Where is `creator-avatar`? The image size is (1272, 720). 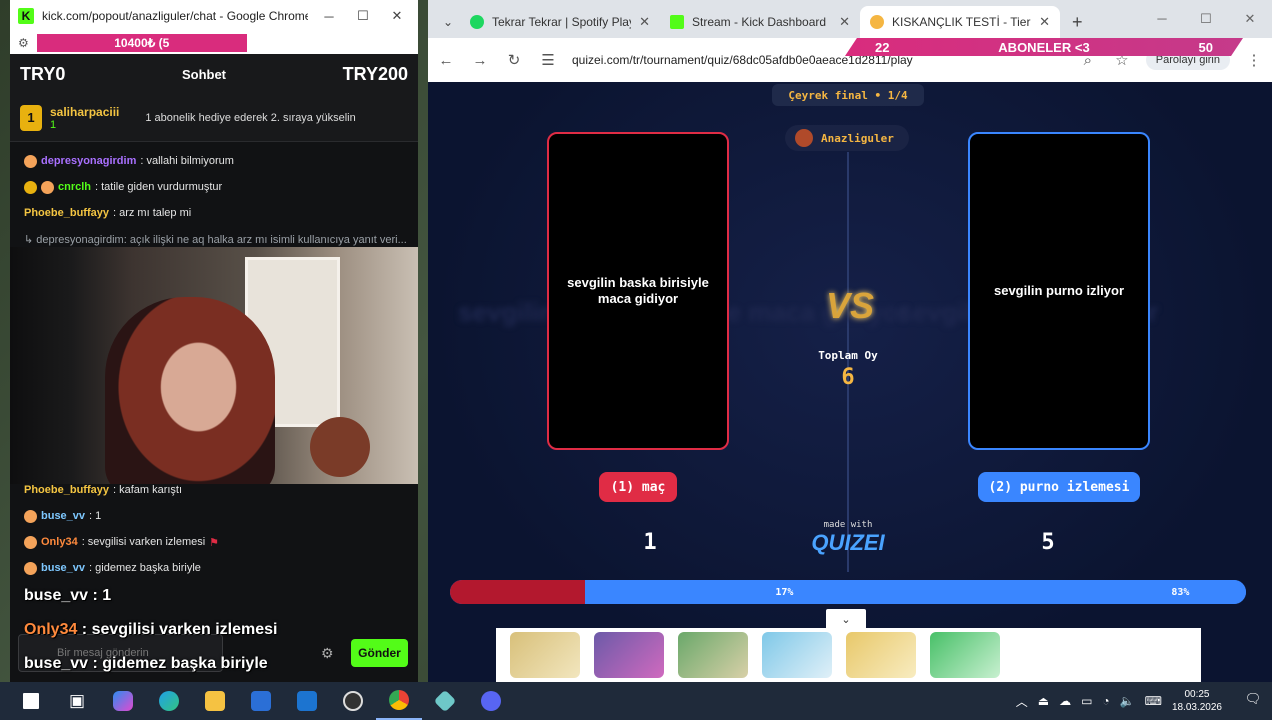 creator-avatar is located at coordinates (804, 138).